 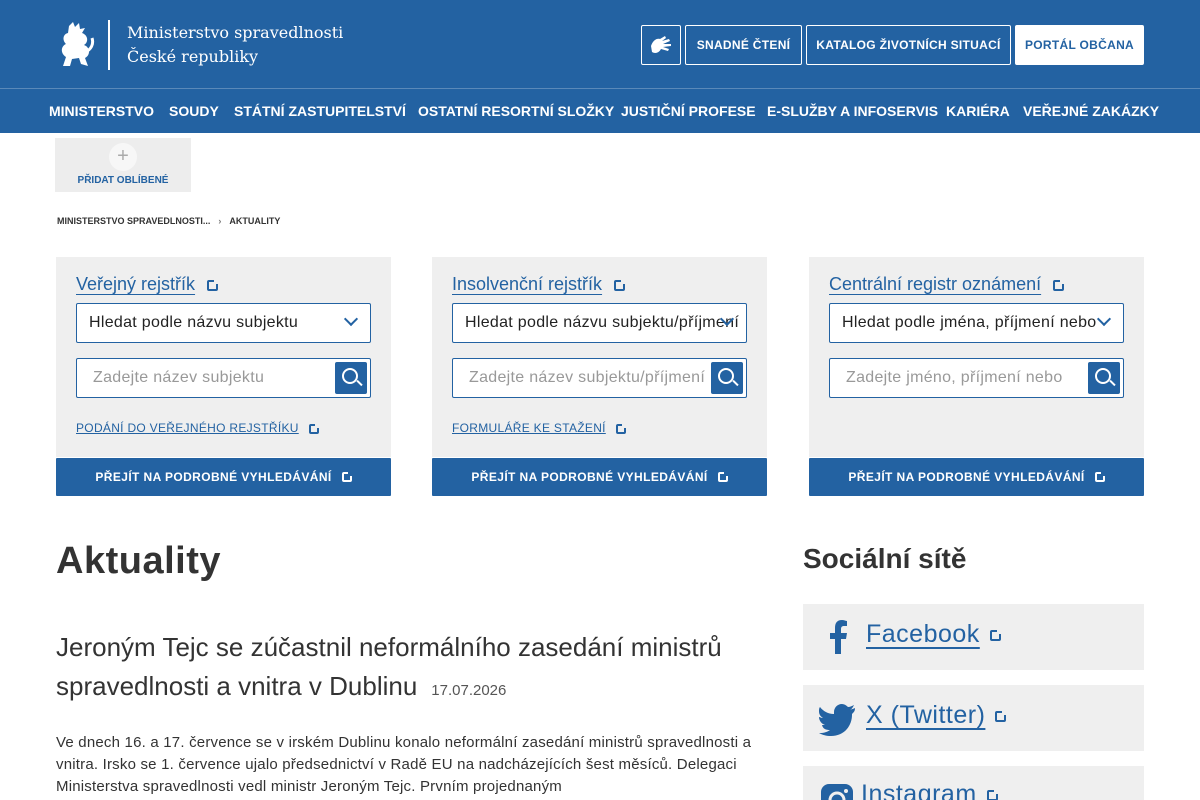 What do you see at coordinates (194, 322) in the screenshot?
I see `select-value: Hledat podle názvu subjektu` at bounding box center [194, 322].